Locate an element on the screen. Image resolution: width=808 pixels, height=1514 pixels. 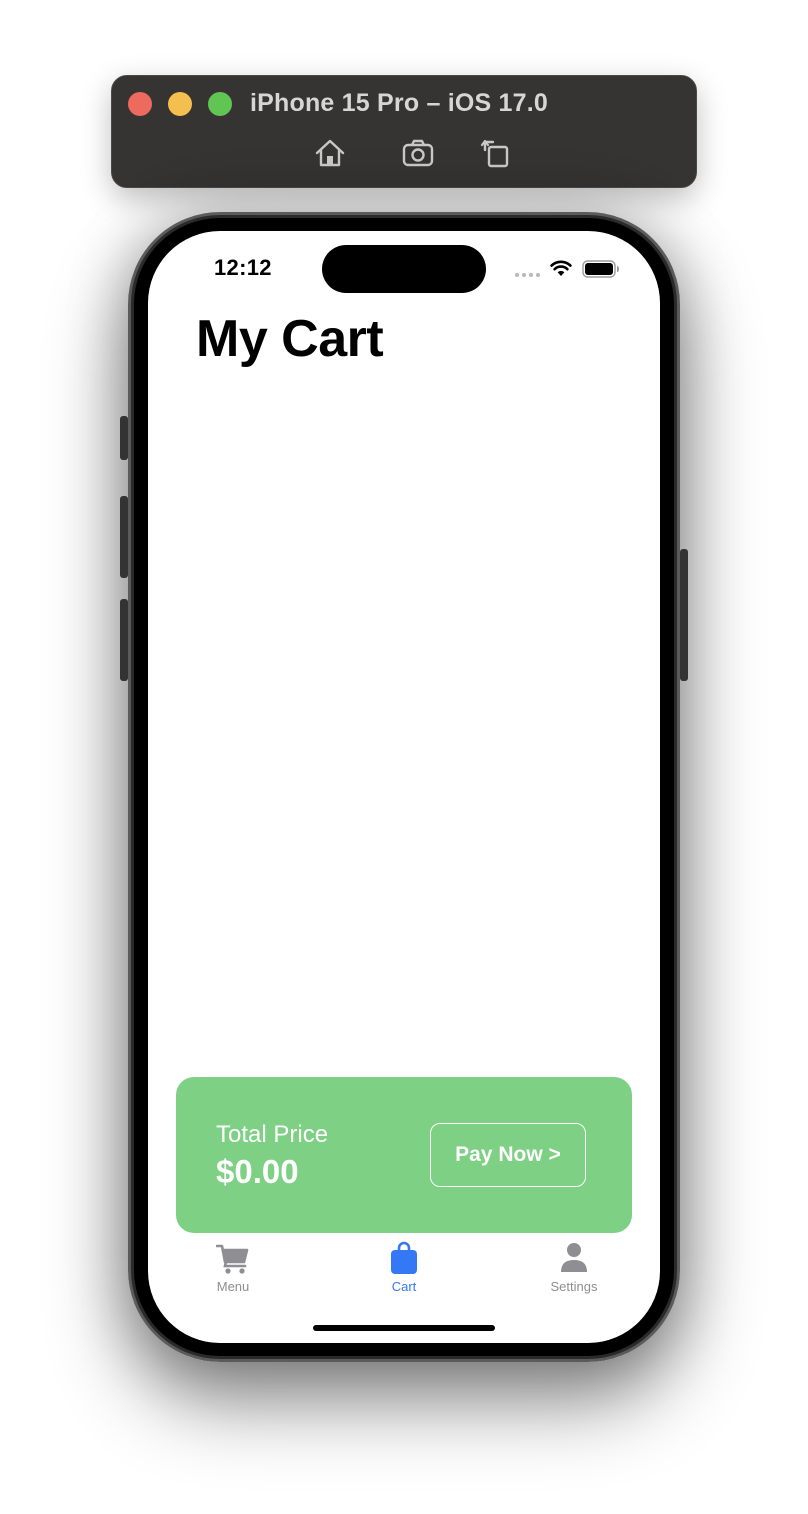
checkout-card: Total Price $0.00 Pay Now > is located at coordinates (404, 1155).